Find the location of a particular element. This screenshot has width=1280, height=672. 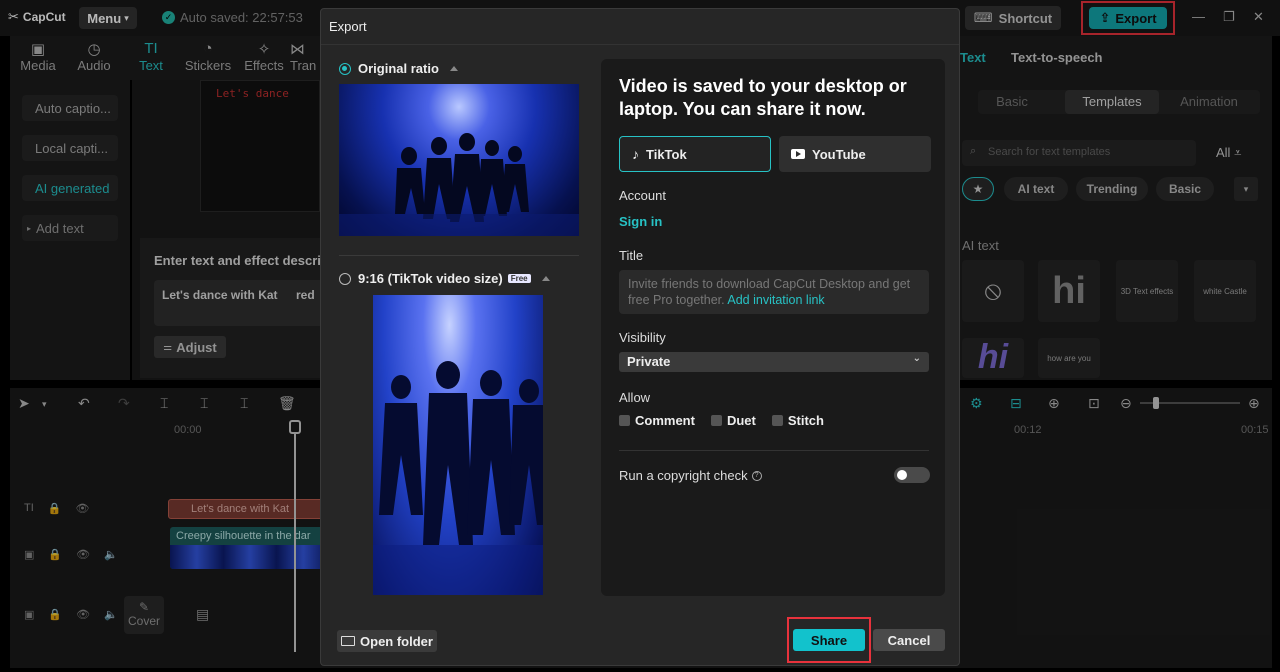

option-label: Original ratio is located at coordinates (398, 68).